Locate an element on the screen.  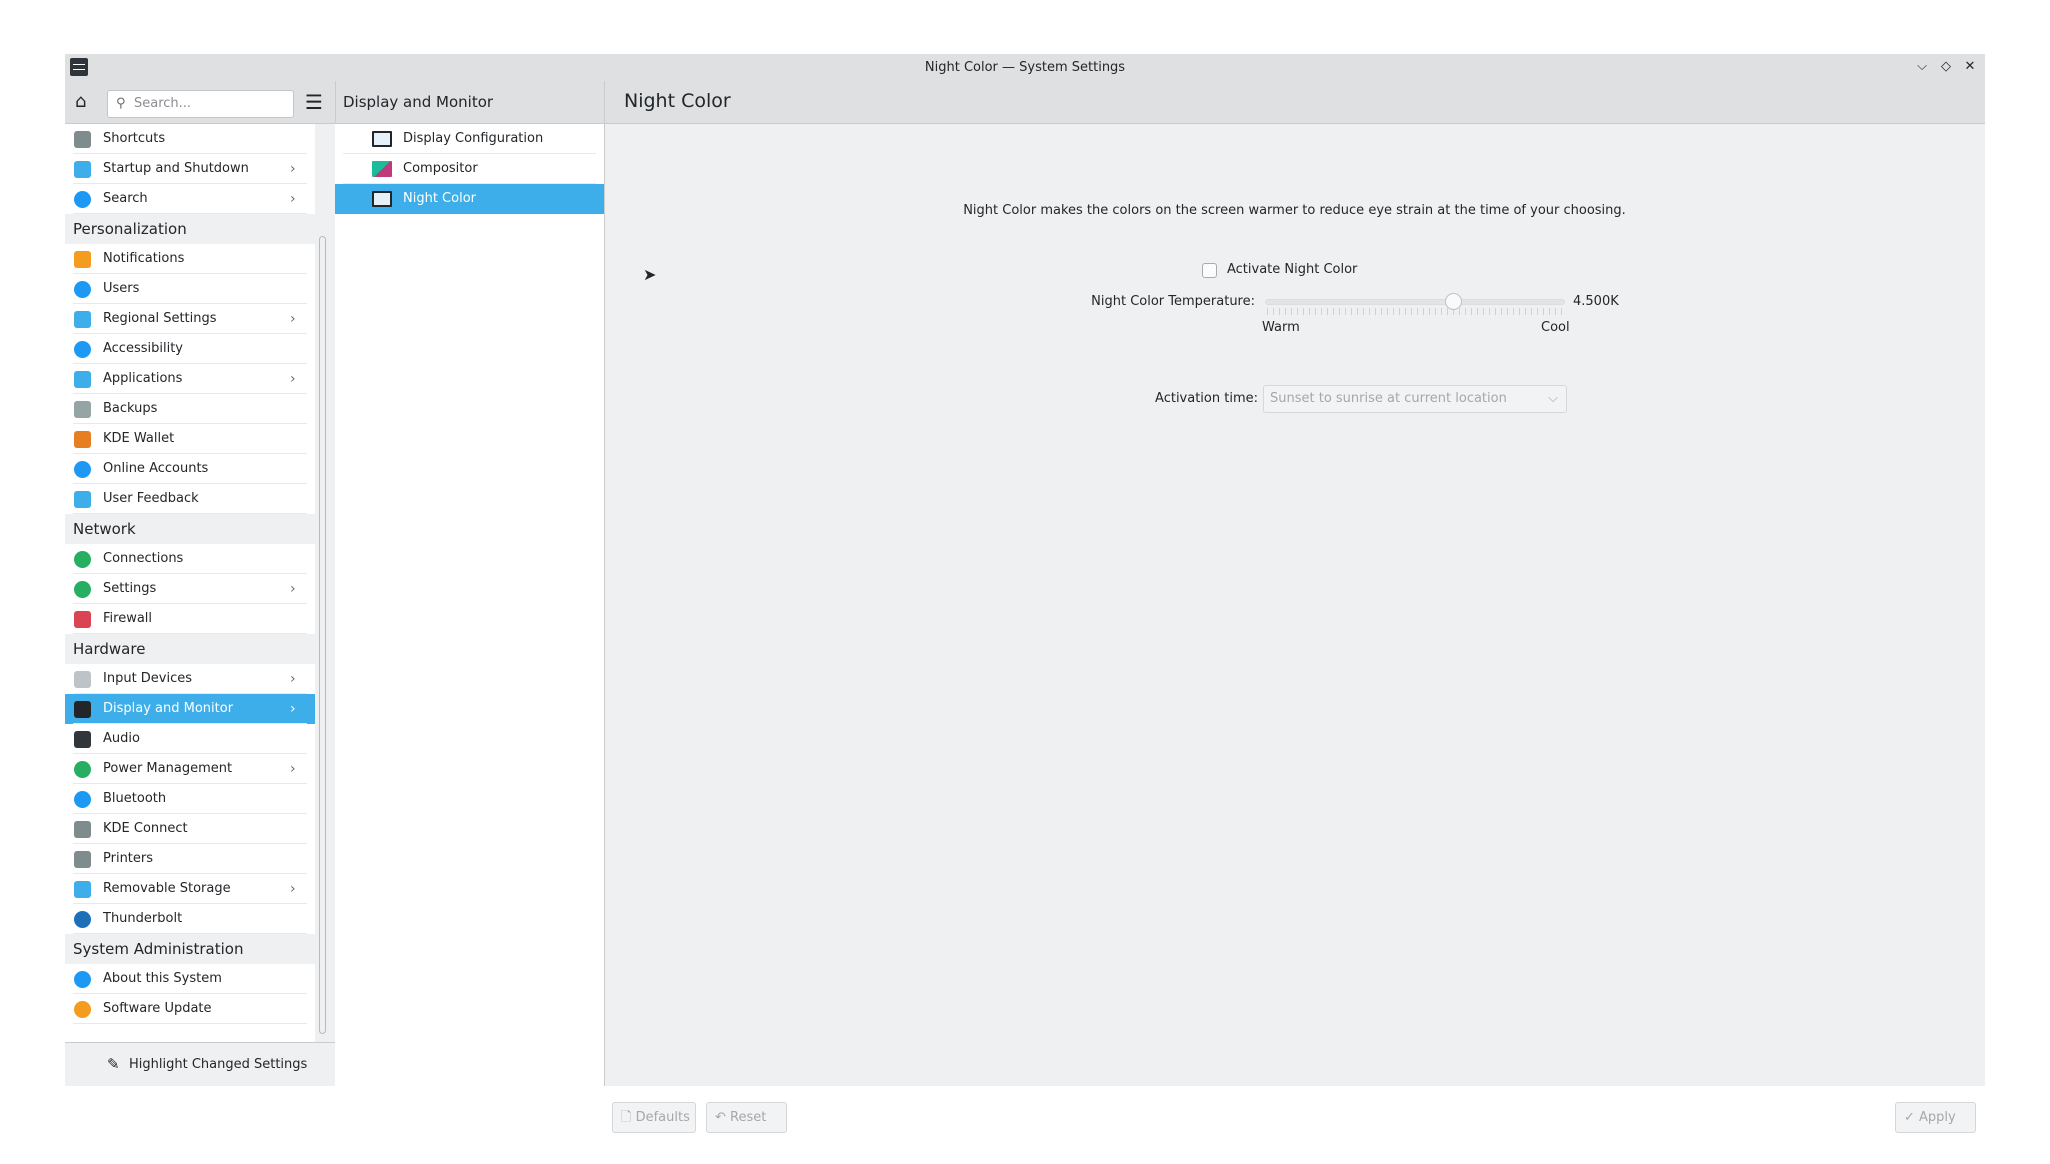
item-label: Night Color is located at coordinates (439, 198).